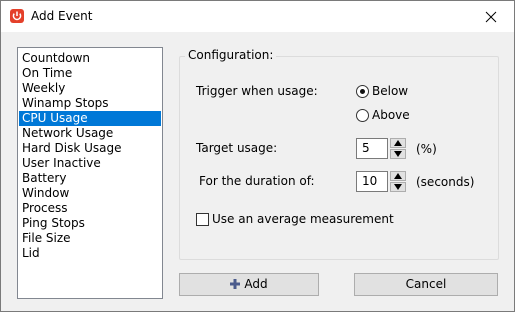 This screenshot has width=515, height=312. I want to click on list-item-battery: Battery, so click(90, 178).